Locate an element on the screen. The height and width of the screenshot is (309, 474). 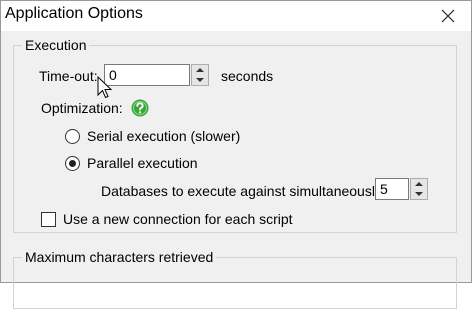
parallel-execution-radio is located at coordinates (72, 163).